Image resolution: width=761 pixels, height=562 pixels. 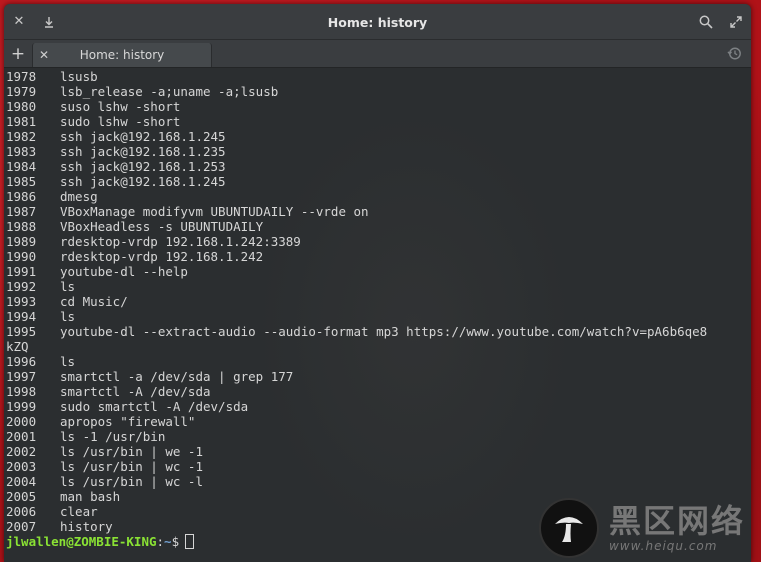 I want to click on download-icon, so click(x=49, y=22).